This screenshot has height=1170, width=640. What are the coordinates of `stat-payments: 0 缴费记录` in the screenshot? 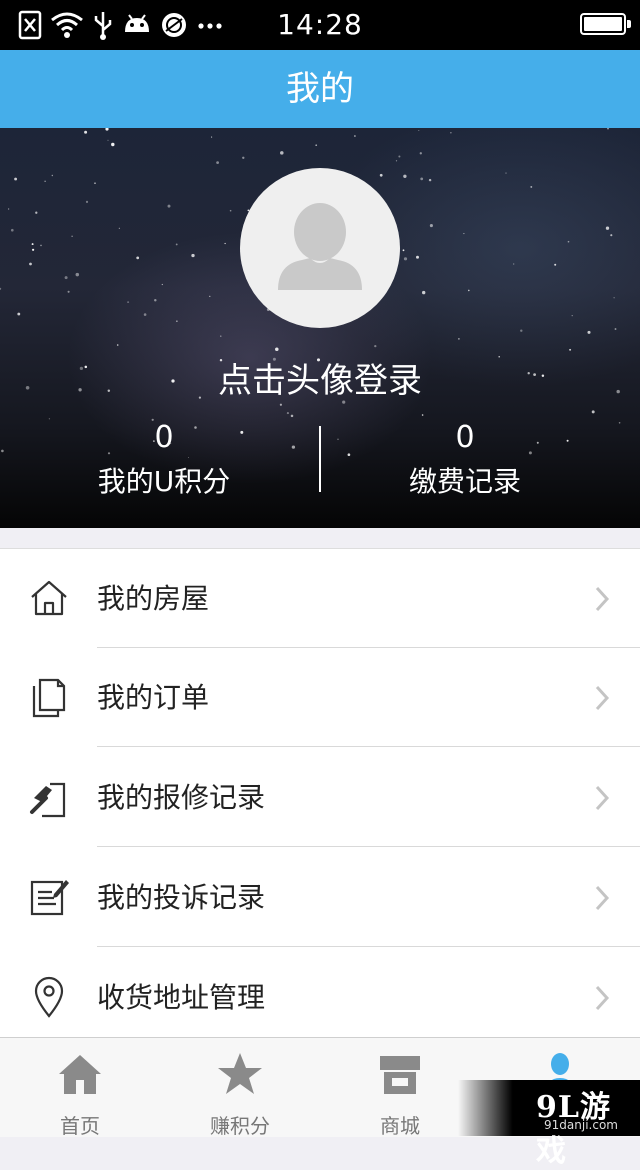 It's located at (465, 461).